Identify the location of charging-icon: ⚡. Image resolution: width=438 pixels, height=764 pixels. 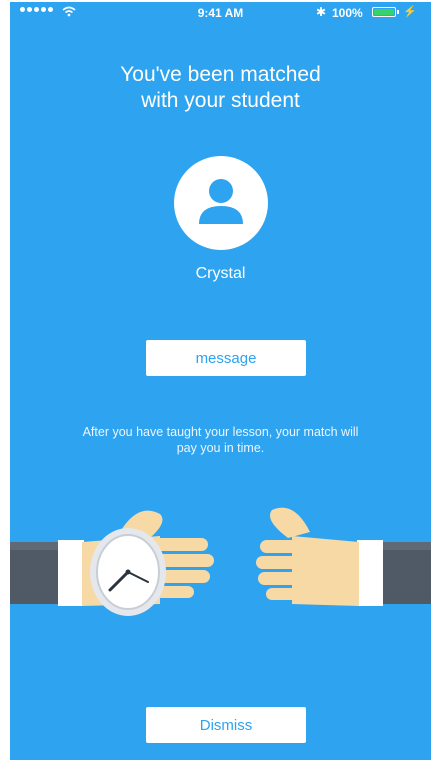
(410, 12).